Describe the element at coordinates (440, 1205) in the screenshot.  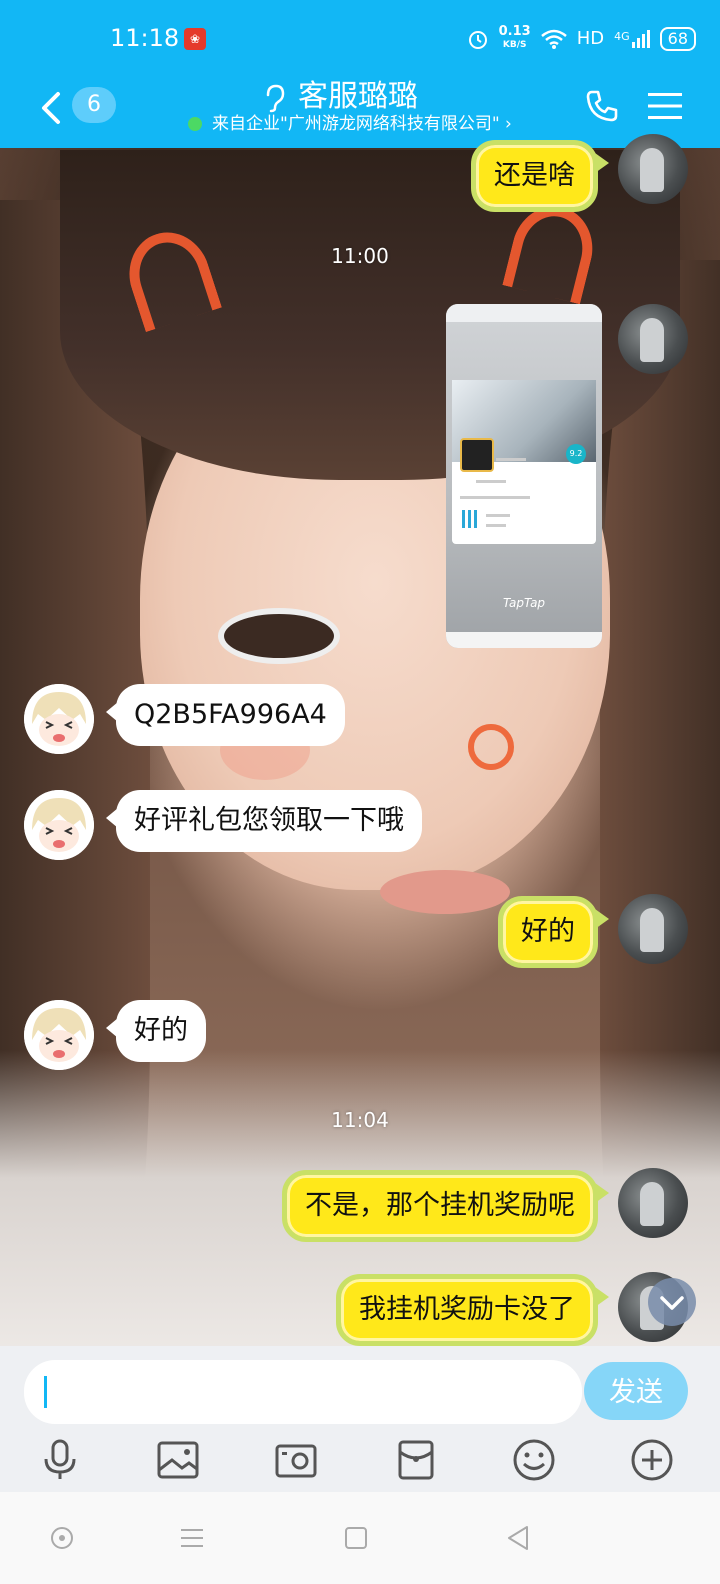
I see `message-text: 不是，那个挂机奖励呢` at that location.